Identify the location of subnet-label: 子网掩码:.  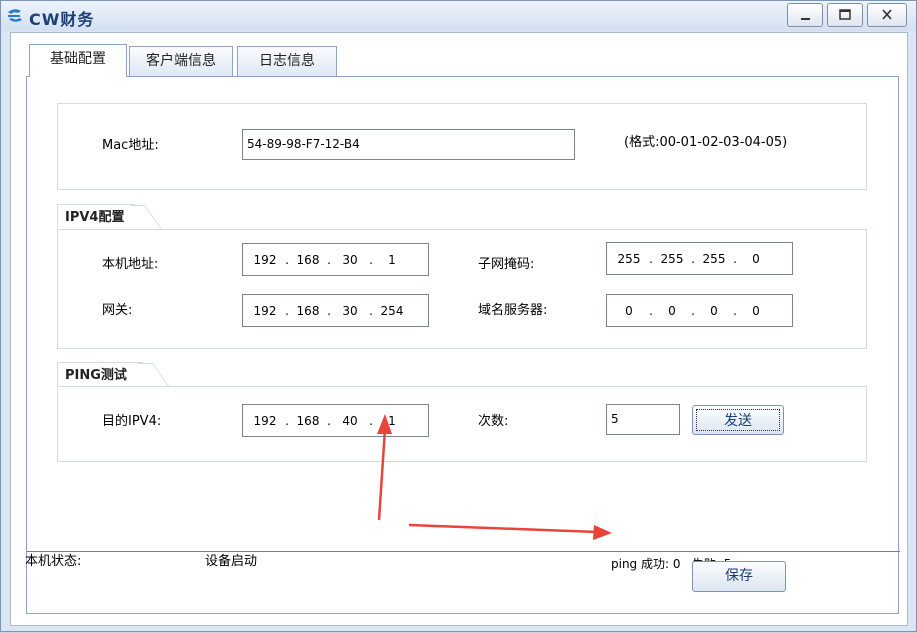
(506, 264).